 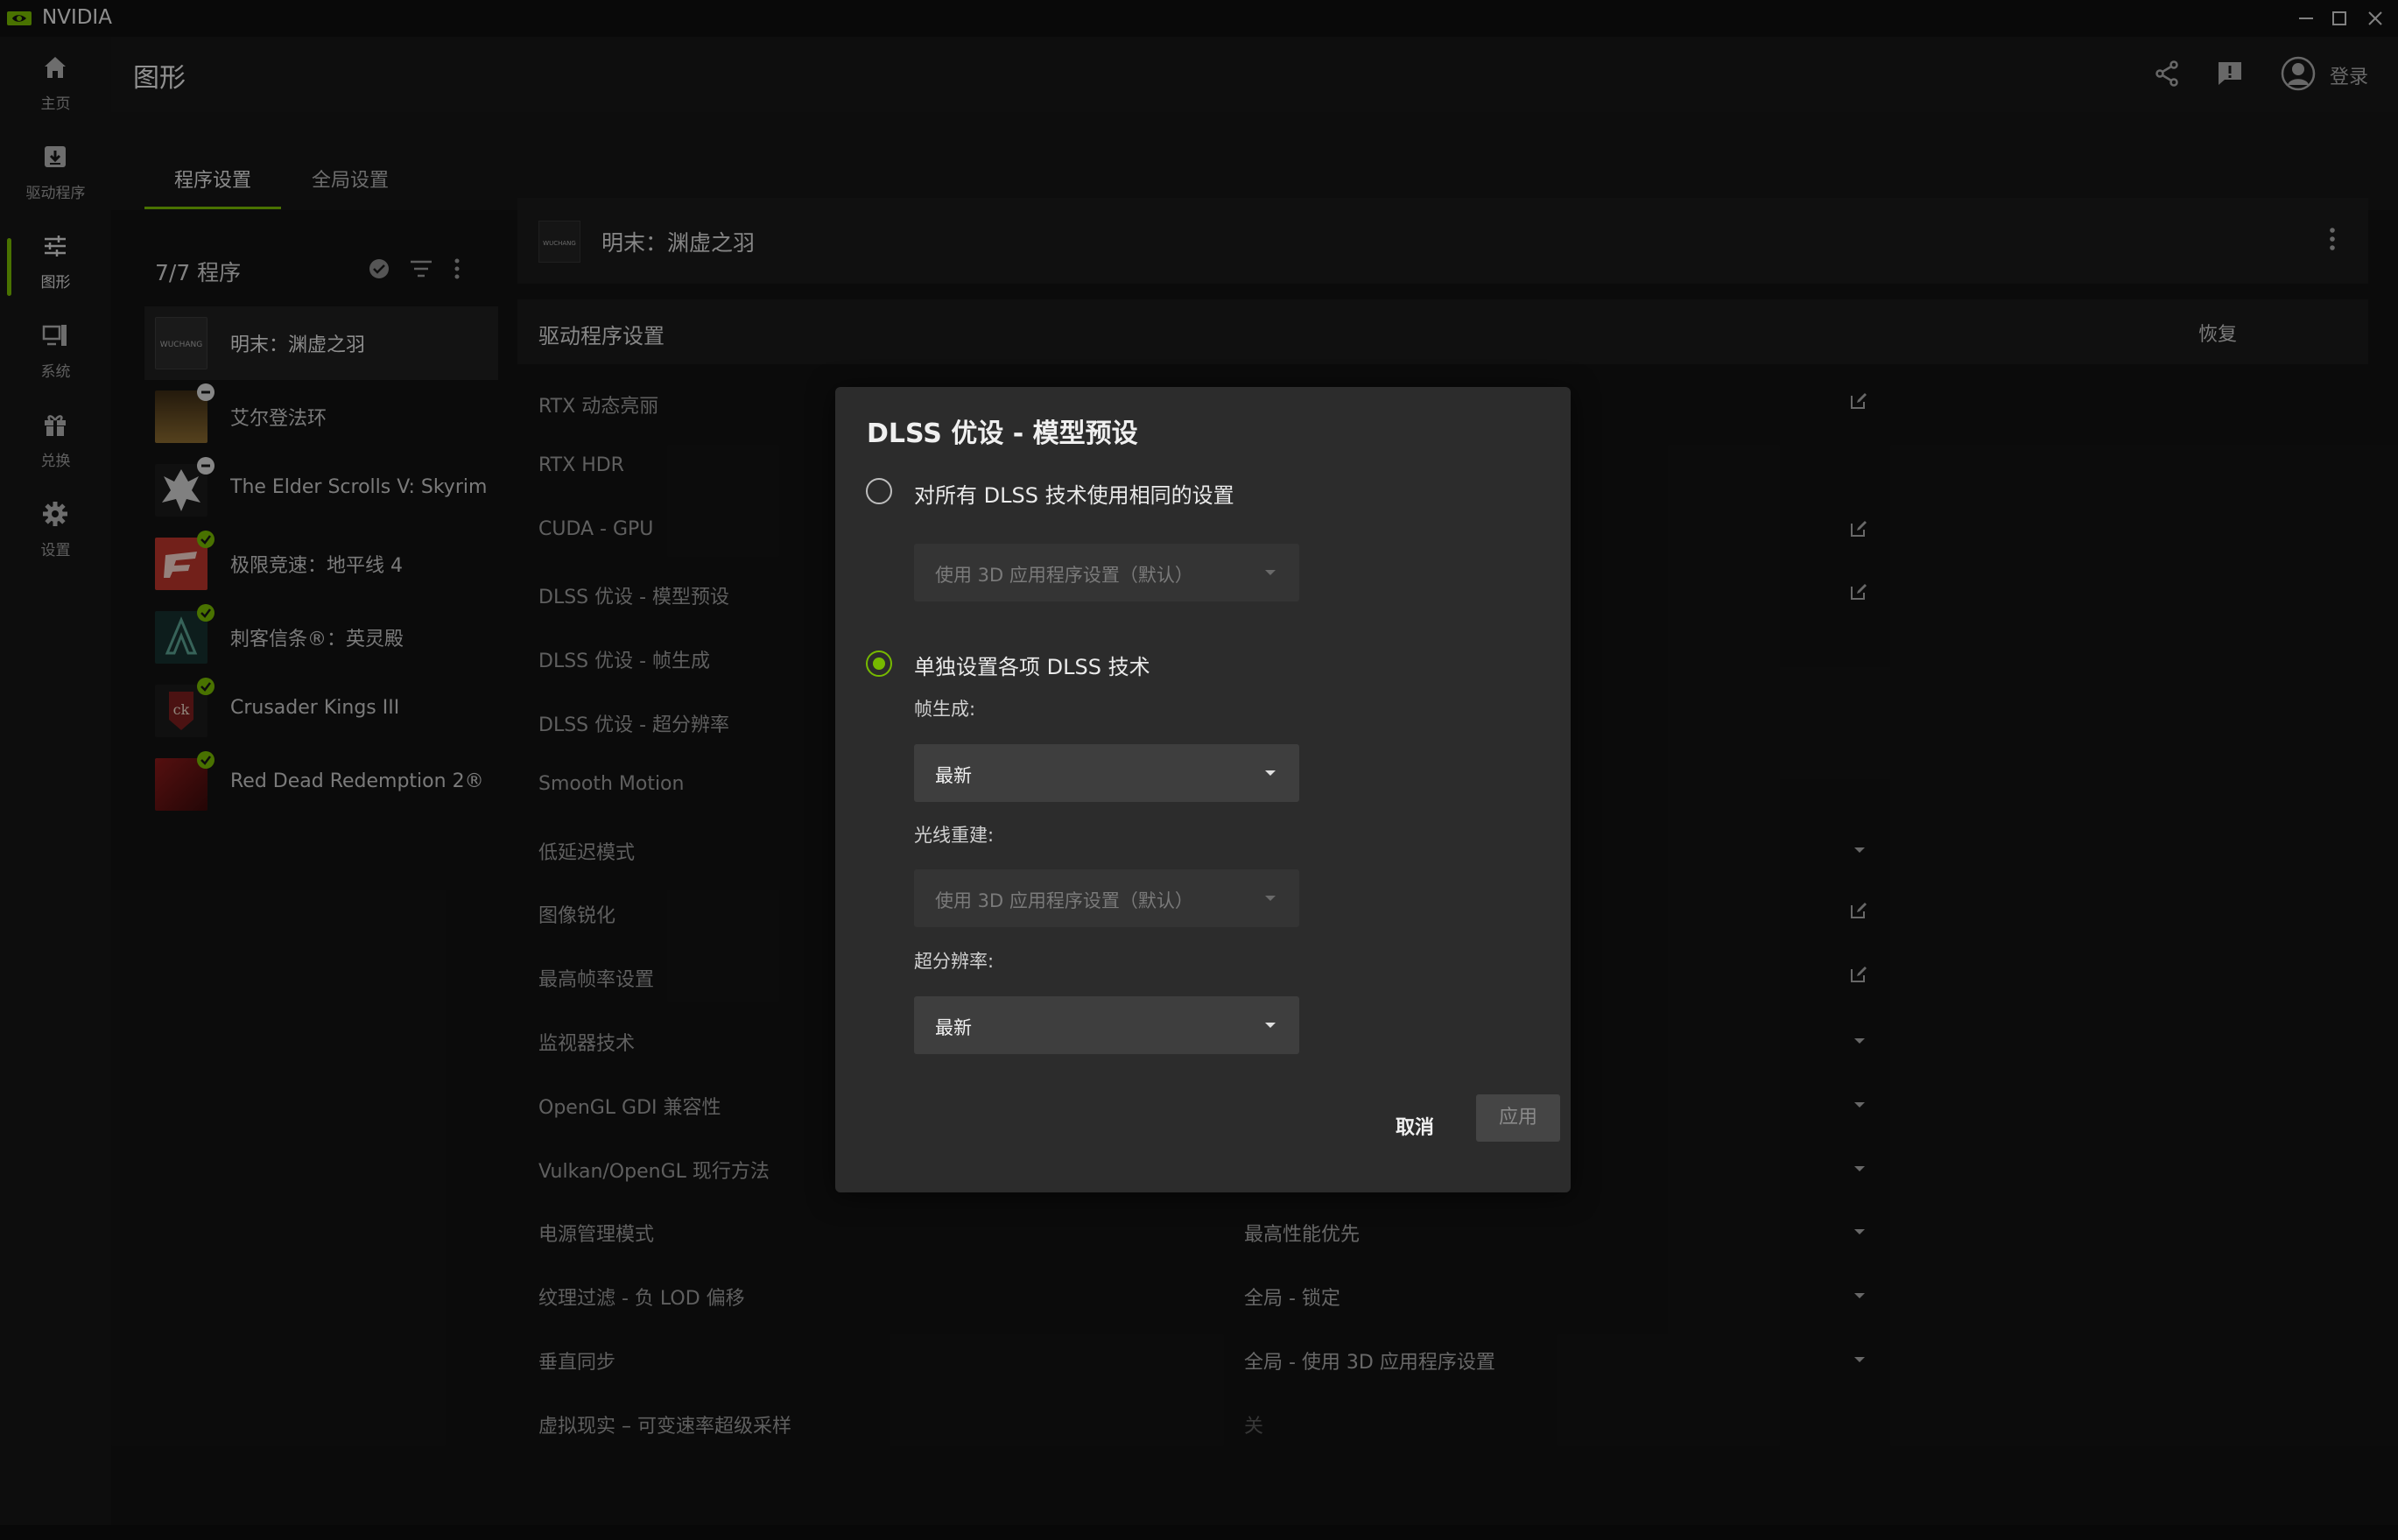 I want to click on radio-individual-settings-label: 单独设置各项 DLSS 技术, so click(x=1032, y=665).